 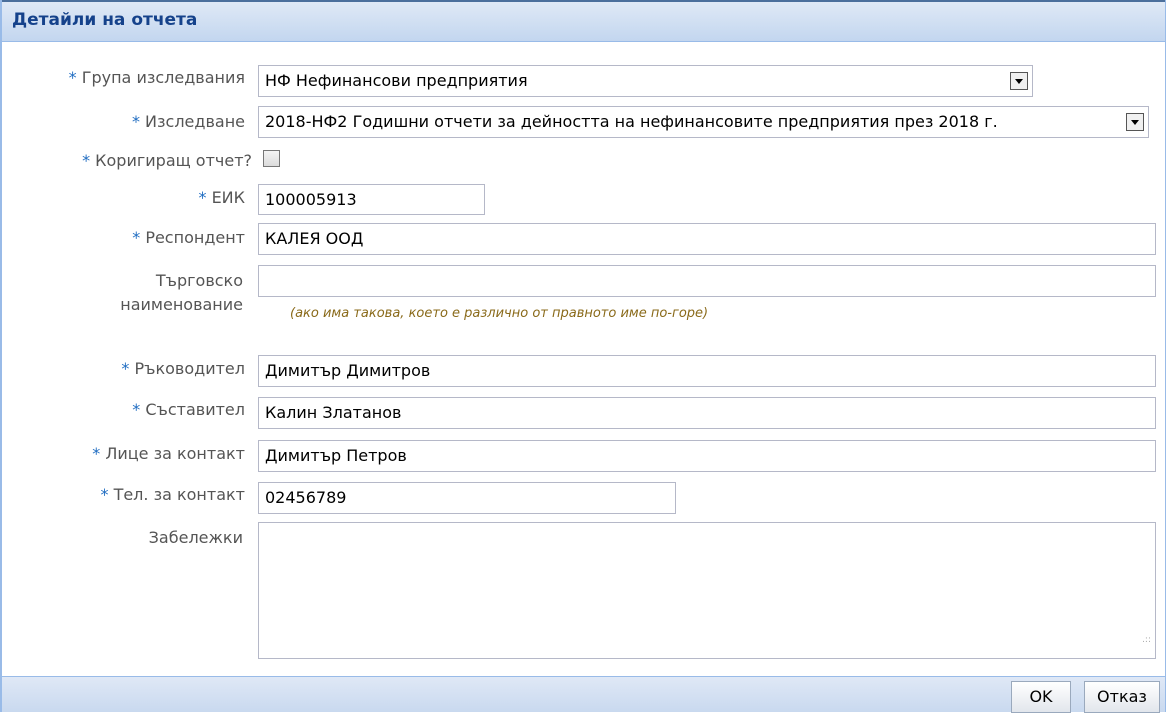 What do you see at coordinates (645, 81) in the screenshot?
I see `group-select: НФ Нефинансови предприятия` at bounding box center [645, 81].